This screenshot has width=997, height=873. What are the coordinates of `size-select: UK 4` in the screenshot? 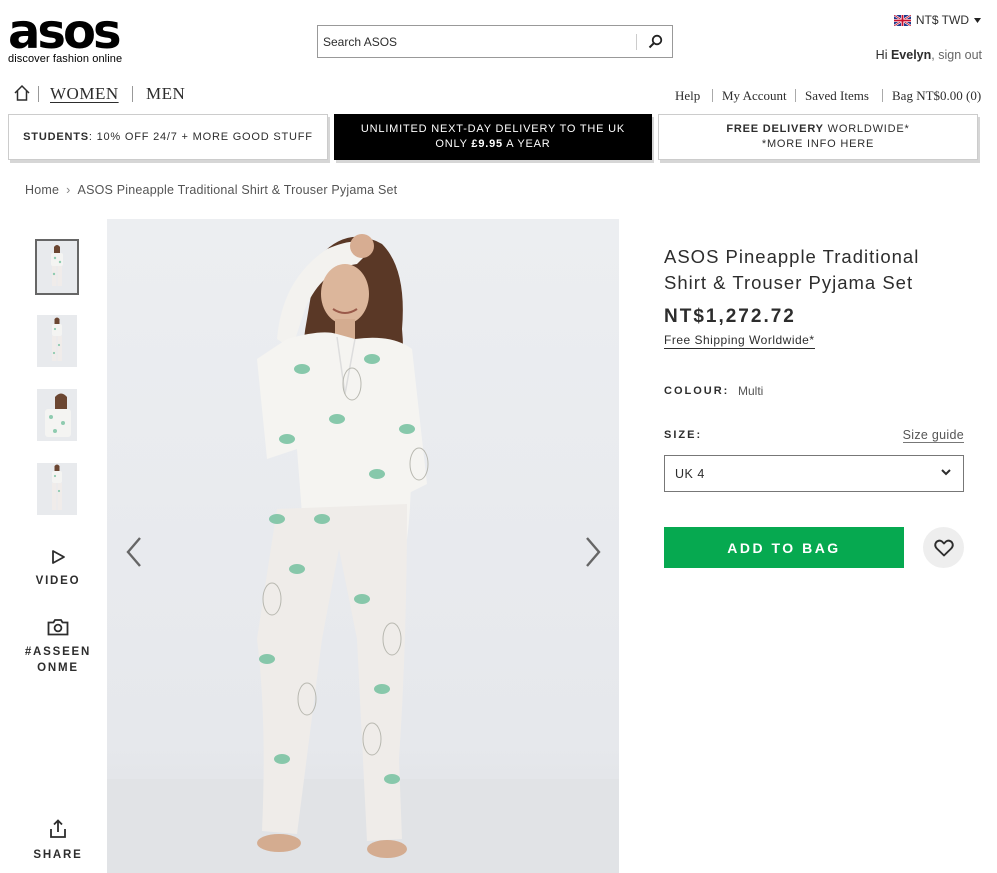 It's located at (814, 473).